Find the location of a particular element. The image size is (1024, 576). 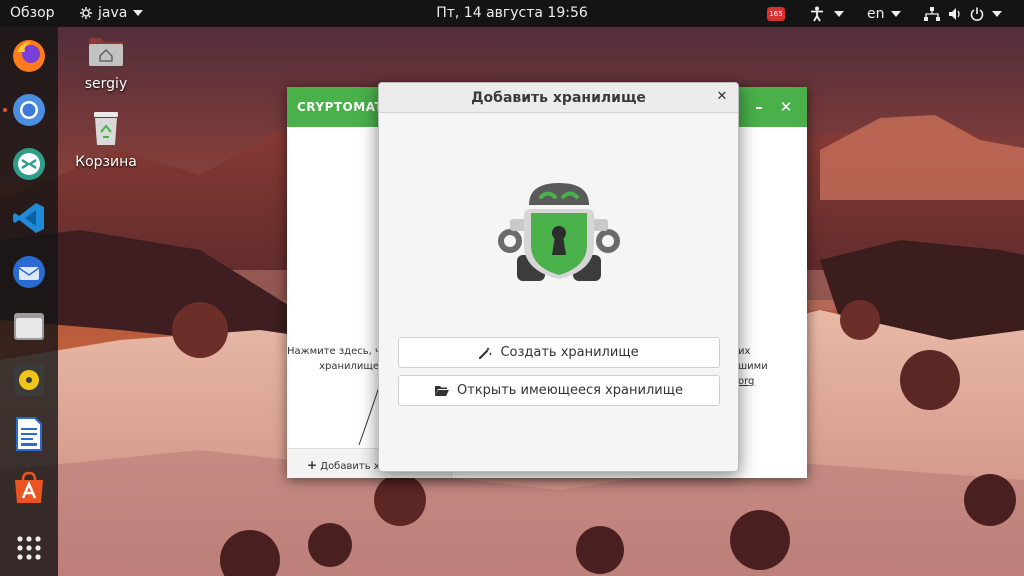

open-vault-button: Открыть имеющееся хранилище is located at coordinates (559, 390).